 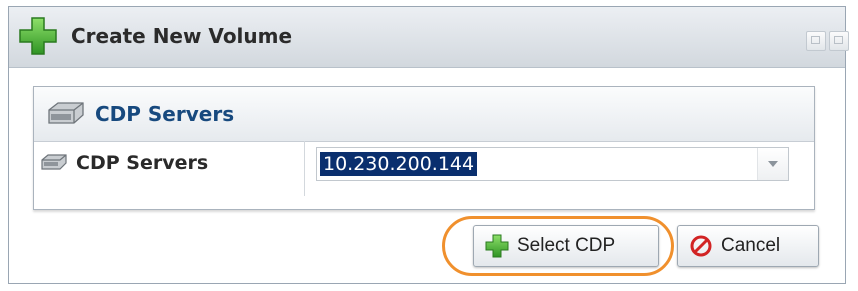 What do you see at coordinates (772, 164) in the screenshot?
I see `dropdown-arrow-icon` at bounding box center [772, 164].